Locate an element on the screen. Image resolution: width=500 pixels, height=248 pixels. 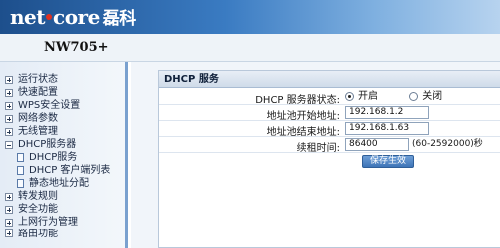
lease-time-row: 续租时间: 86400 (60-2592000)秒 is located at coordinates (329, 145).